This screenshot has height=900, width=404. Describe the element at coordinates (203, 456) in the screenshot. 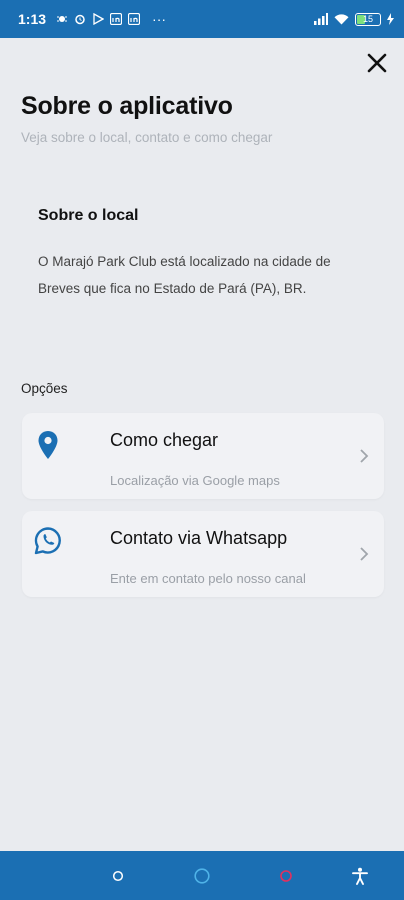

I see `option-card-directions: Como chegar Localização via Google maps` at that location.